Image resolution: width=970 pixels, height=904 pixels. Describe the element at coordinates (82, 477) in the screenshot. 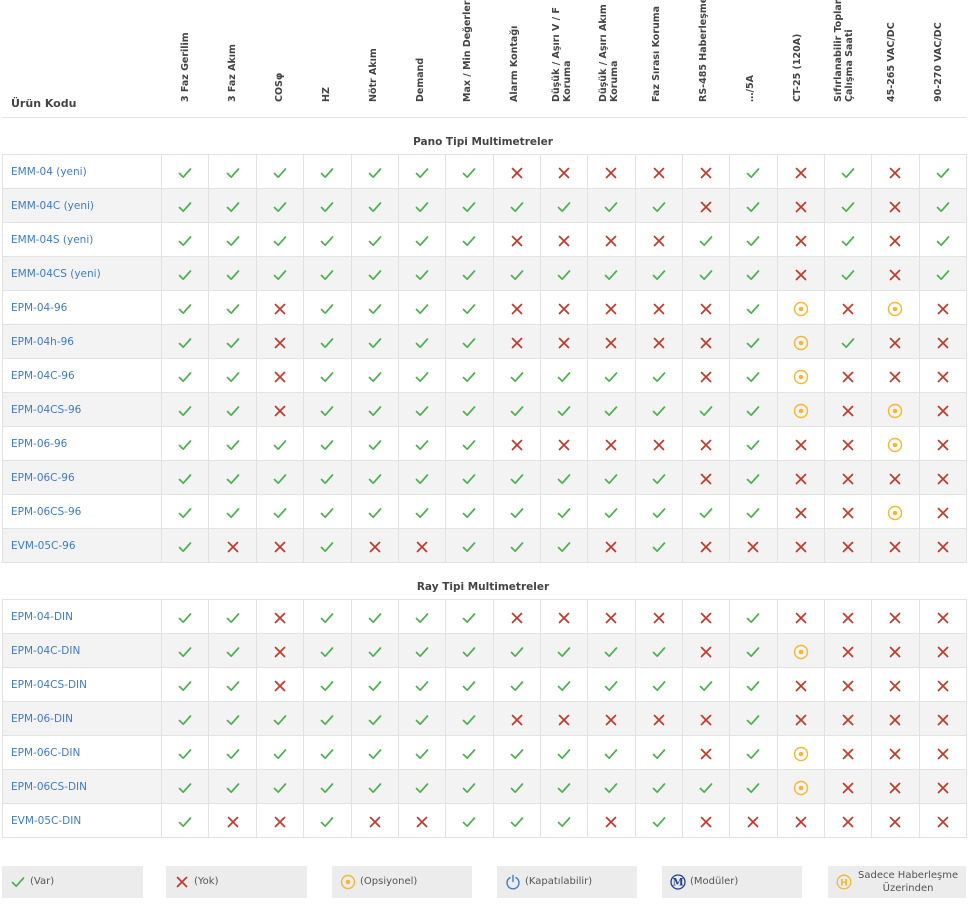

I see `product-code-link: EPM-06C-96` at that location.